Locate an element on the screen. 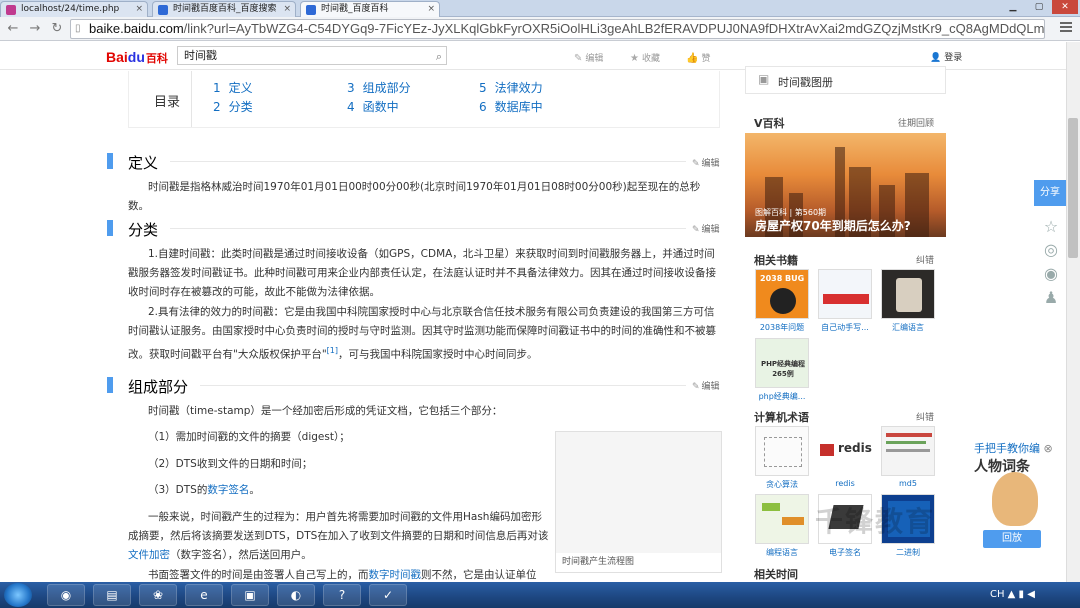 This screenshot has width=1080, height=608. taskbar-ie-icon: e is located at coordinates (204, 595).